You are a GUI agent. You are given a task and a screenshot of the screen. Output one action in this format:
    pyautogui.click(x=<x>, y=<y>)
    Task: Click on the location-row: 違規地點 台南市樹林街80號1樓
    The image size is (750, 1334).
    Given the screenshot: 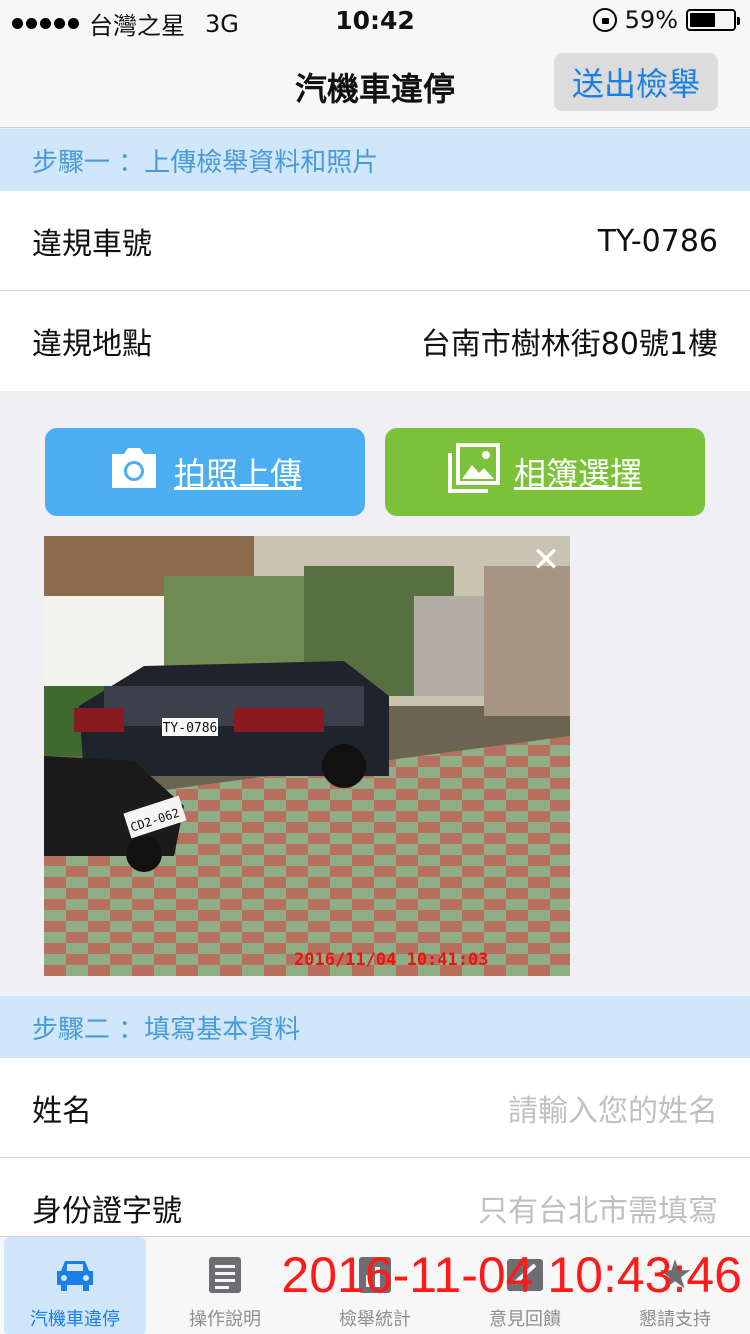 What is the action you would take?
    pyautogui.click(x=375, y=341)
    